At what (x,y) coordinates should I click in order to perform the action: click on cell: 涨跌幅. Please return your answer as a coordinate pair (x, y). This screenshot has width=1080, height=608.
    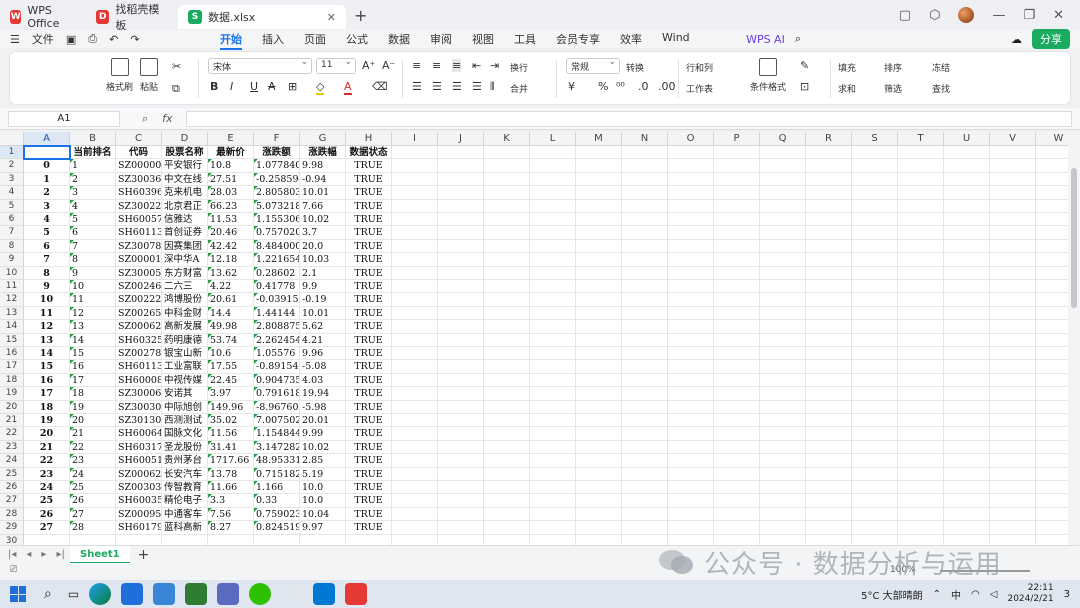
    Looking at the image, I should click on (323, 153).